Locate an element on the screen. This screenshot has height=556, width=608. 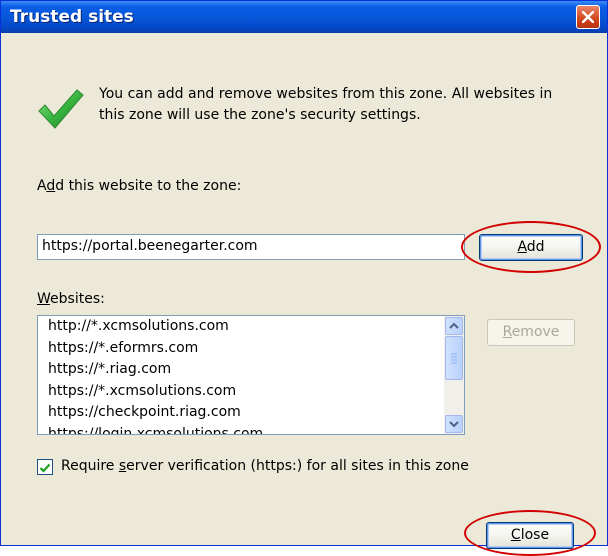
scroll-up-button is located at coordinates (454, 326).